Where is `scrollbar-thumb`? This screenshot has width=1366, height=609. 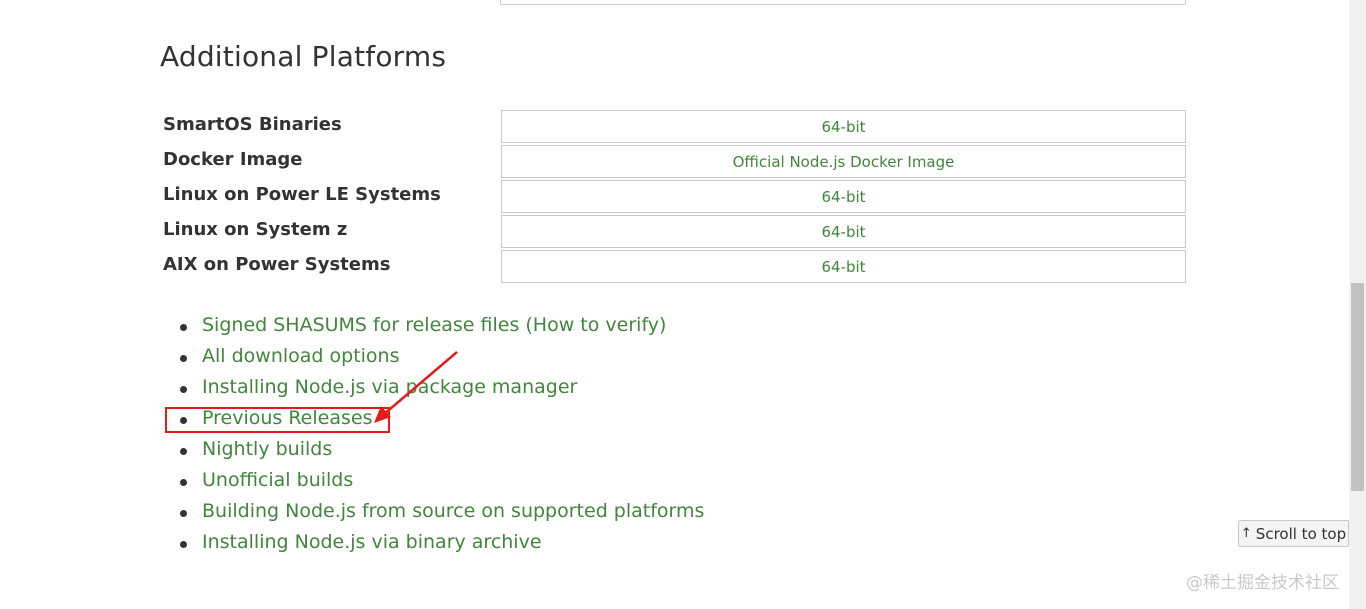
scrollbar-thumb is located at coordinates (1357, 387).